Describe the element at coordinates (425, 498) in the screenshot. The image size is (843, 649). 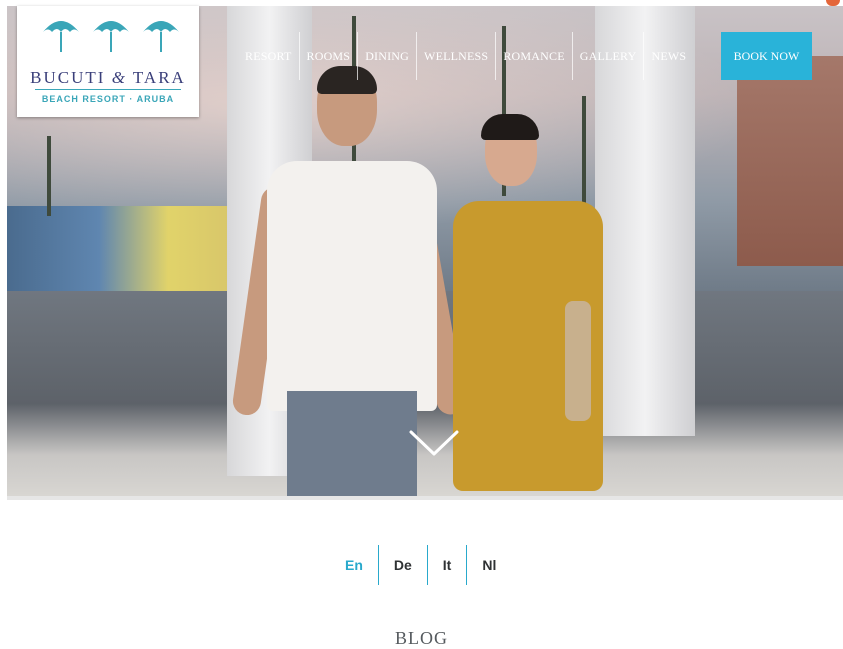
I see `hero-divider` at that location.